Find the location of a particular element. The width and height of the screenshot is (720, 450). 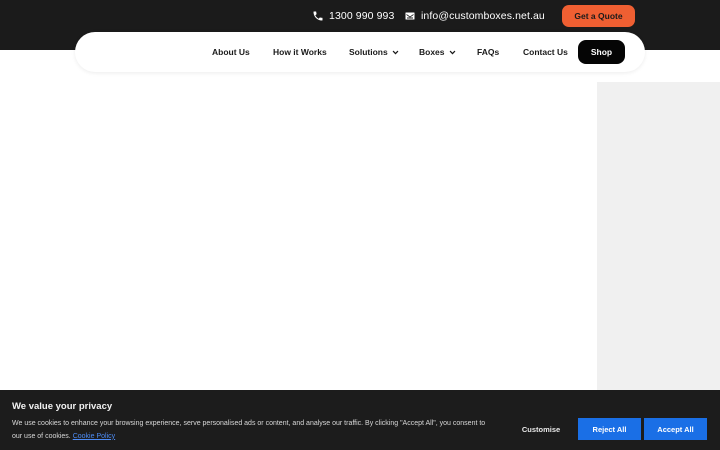

nav-item-label: About Us is located at coordinates (231, 52).